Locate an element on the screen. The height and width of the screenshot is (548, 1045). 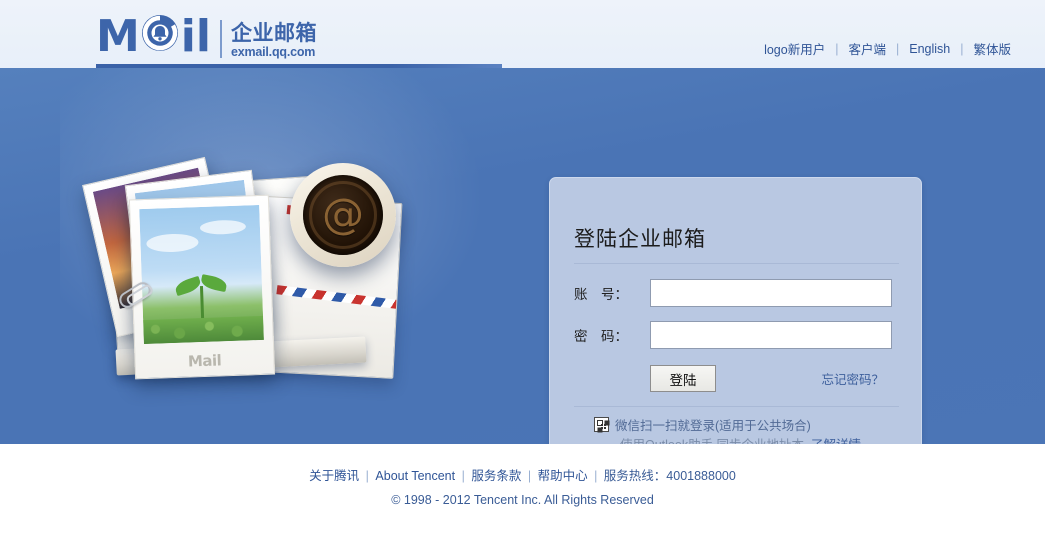
login-title: 登陆企业邮箱 is located at coordinates (640, 239).